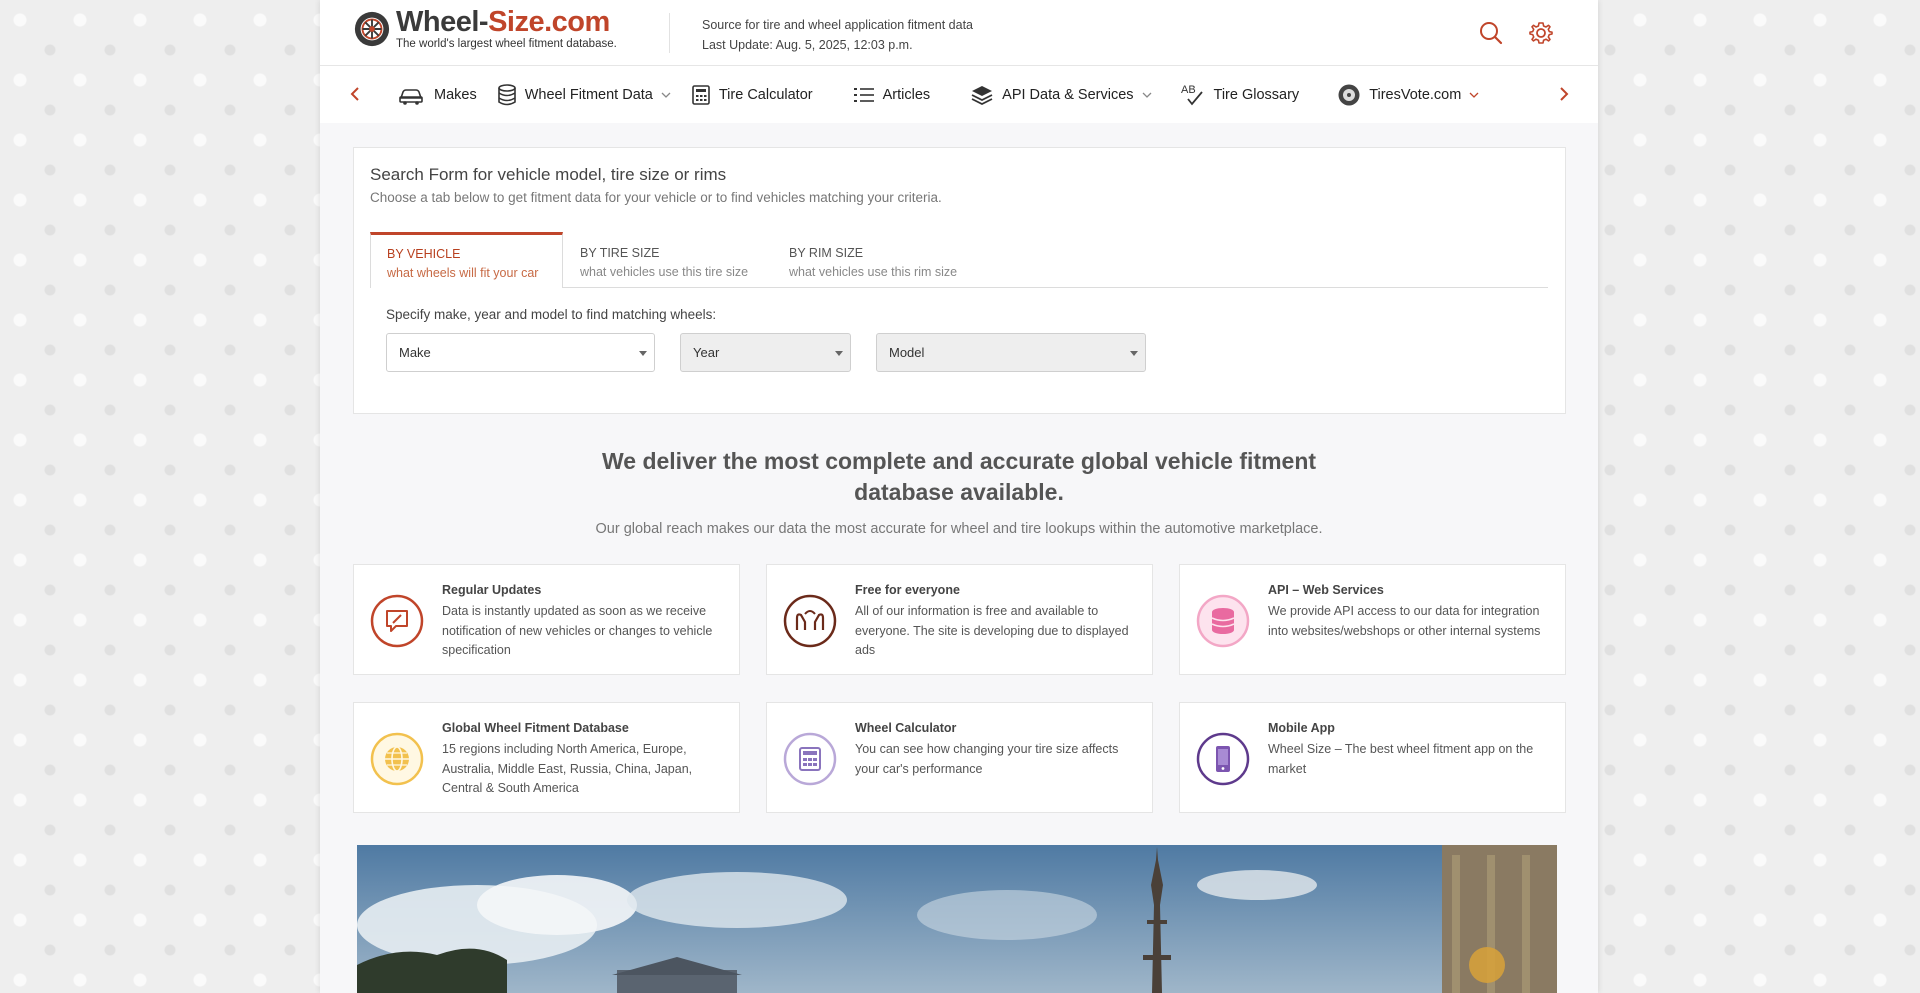 The width and height of the screenshot is (1920, 993). What do you see at coordinates (907, 352) in the screenshot?
I see `model-select-value: Model` at bounding box center [907, 352].